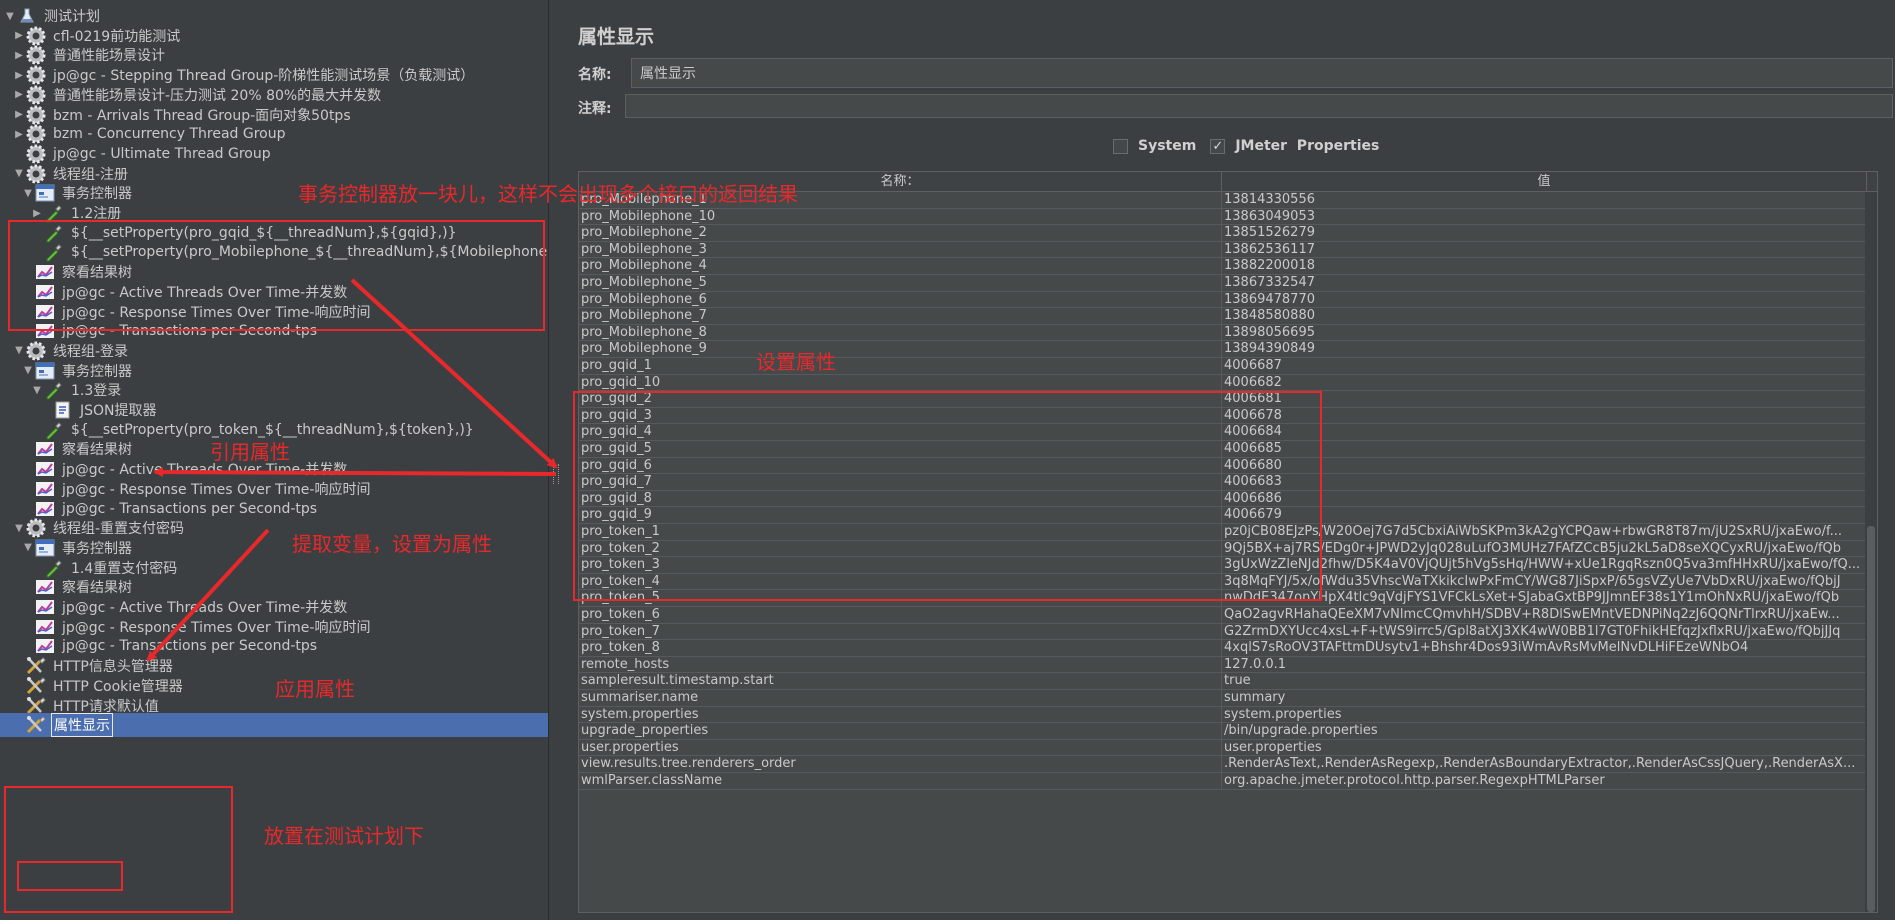  Describe the element at coordinates (900, 466) in the screenshot. I see `property-name-cell: pro_gqid_6` at that location.